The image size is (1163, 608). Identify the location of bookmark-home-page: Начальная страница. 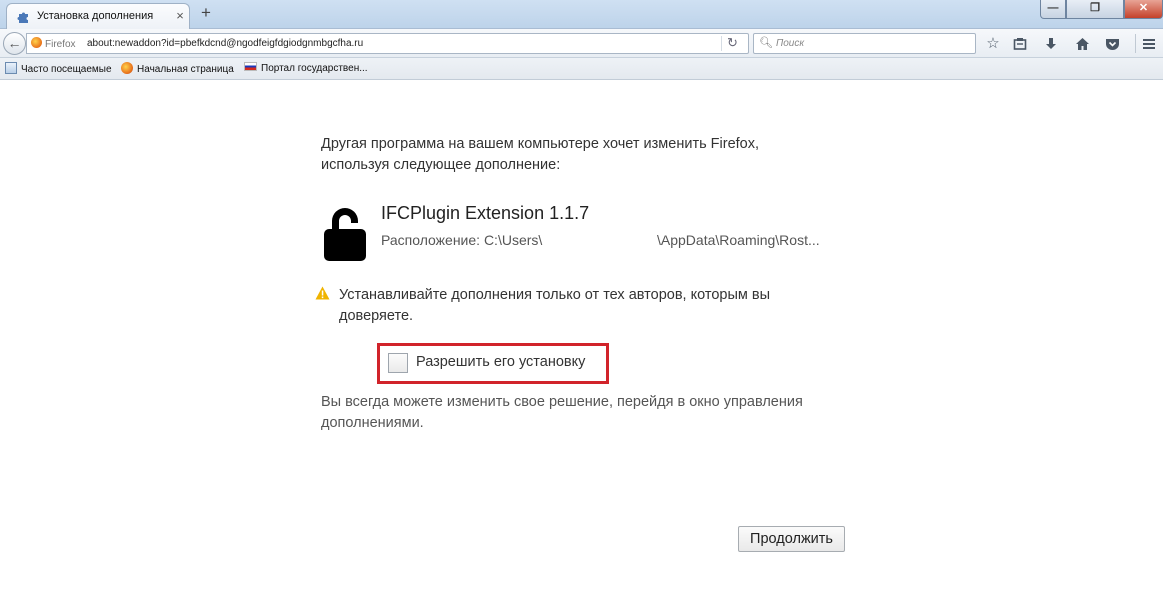
(177, 68).